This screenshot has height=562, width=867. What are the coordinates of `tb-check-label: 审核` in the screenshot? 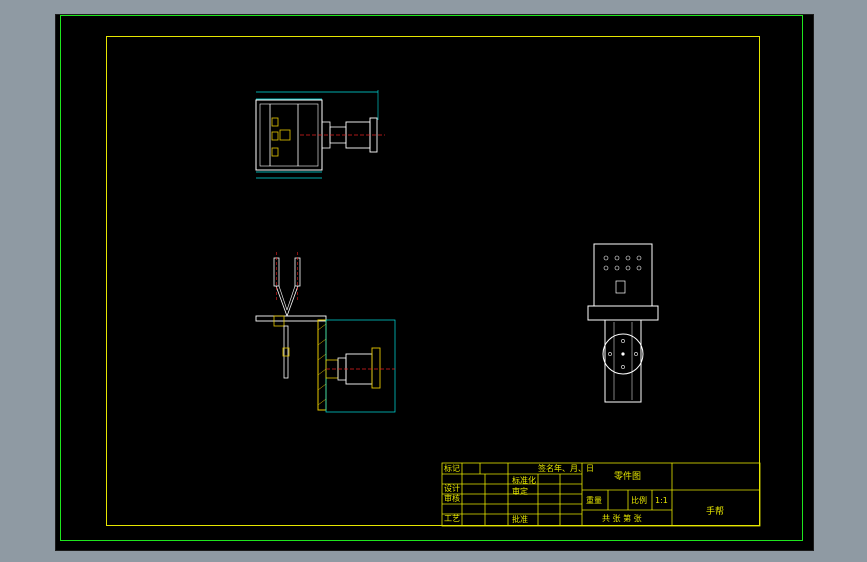 It's located at (452, 498).